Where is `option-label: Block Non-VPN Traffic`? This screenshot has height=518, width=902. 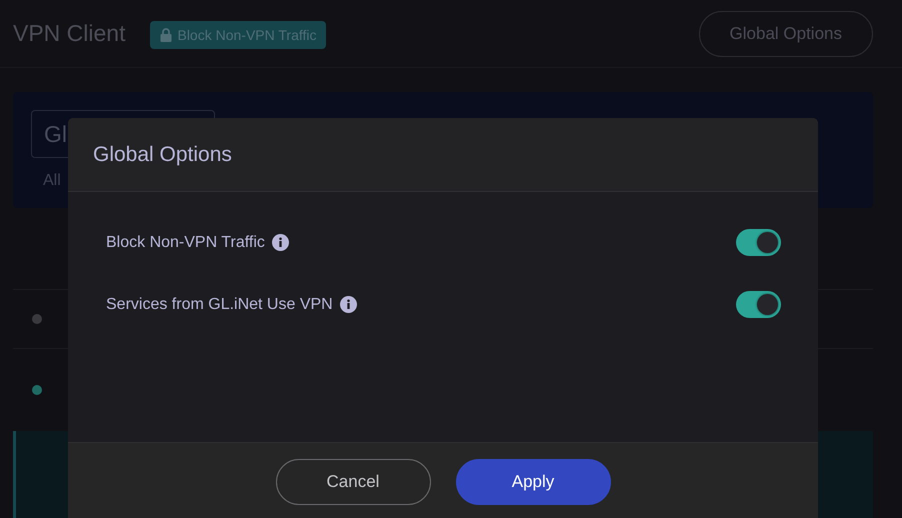 option-label: Block Non-VPN Traffic is located at coordinates (185, 243).